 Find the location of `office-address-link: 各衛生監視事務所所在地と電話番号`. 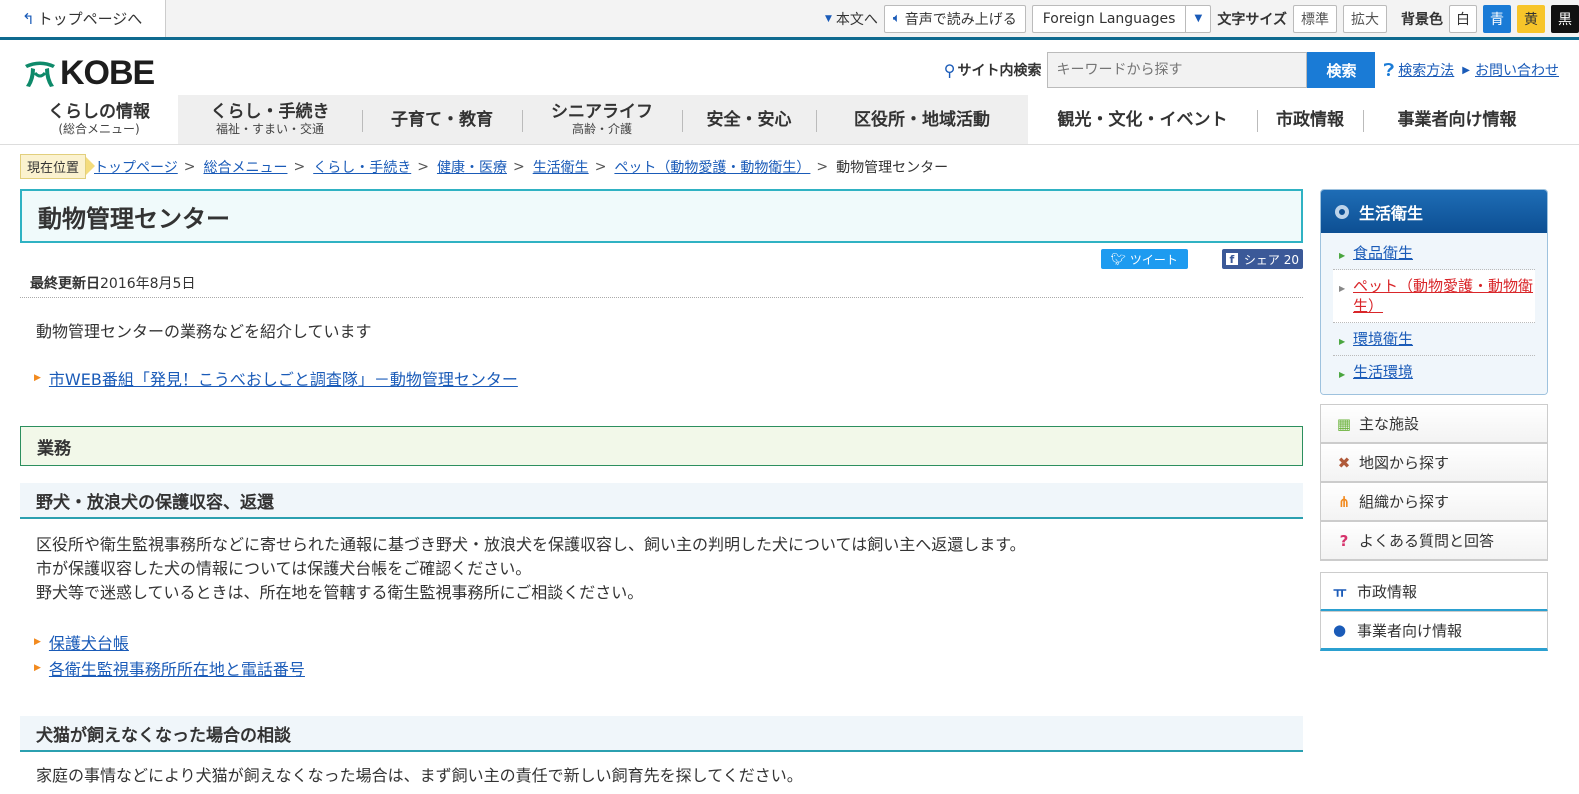

office-address-link: 各衛生監視事務所所在地と電話番号 is located at coordinates (177, 668).